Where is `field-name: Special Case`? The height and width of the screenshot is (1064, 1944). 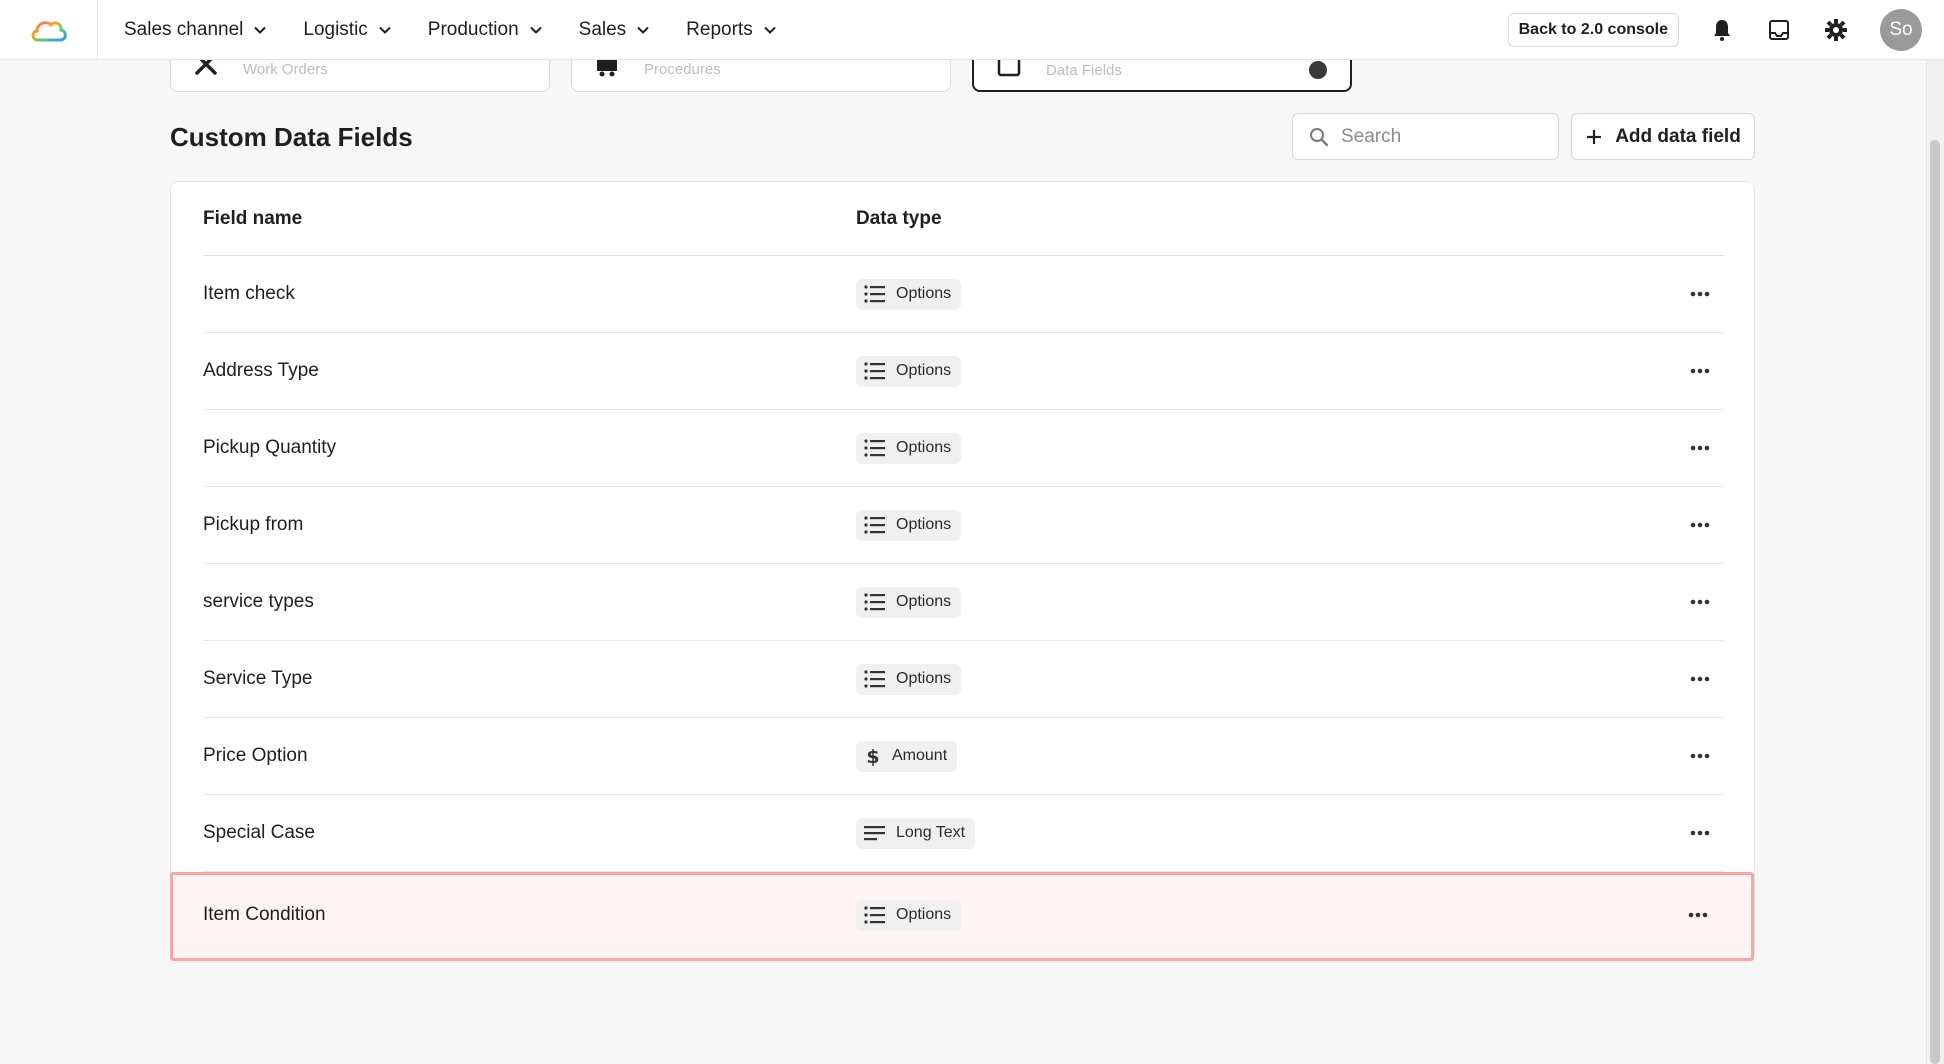 field-name: Special Case is located at coordinates (259, 832).